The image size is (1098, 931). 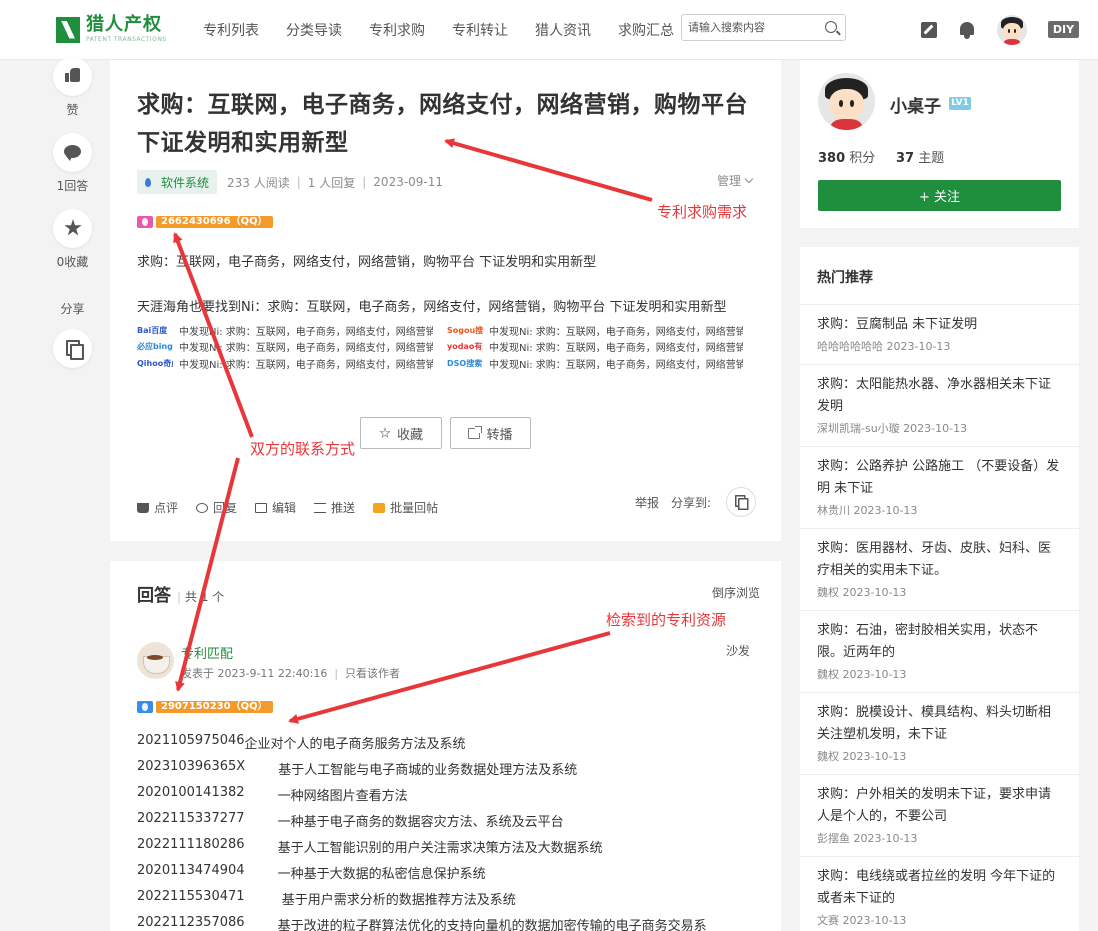 What do you see at coordinates (967, 30) in the screenshot?
I see `bell-icon` at bounding box center [967, 30].